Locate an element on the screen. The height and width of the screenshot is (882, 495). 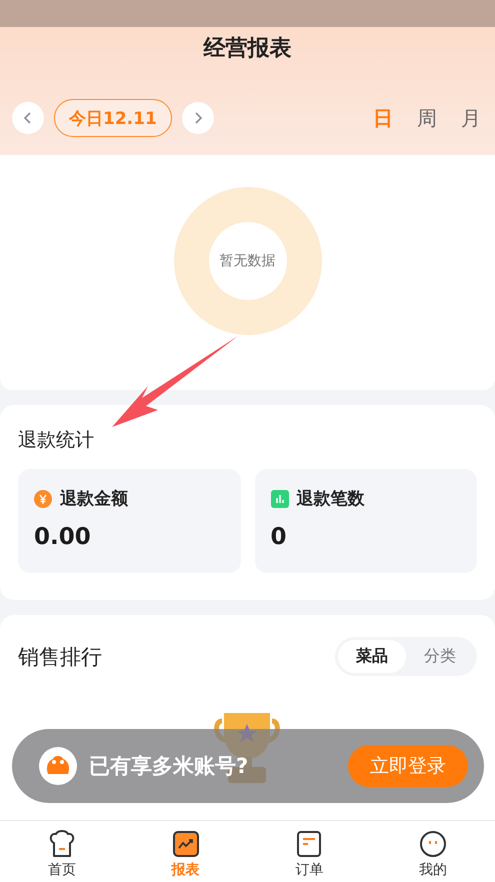
section-title: 退款统计 is located at coordinates (56, 440).